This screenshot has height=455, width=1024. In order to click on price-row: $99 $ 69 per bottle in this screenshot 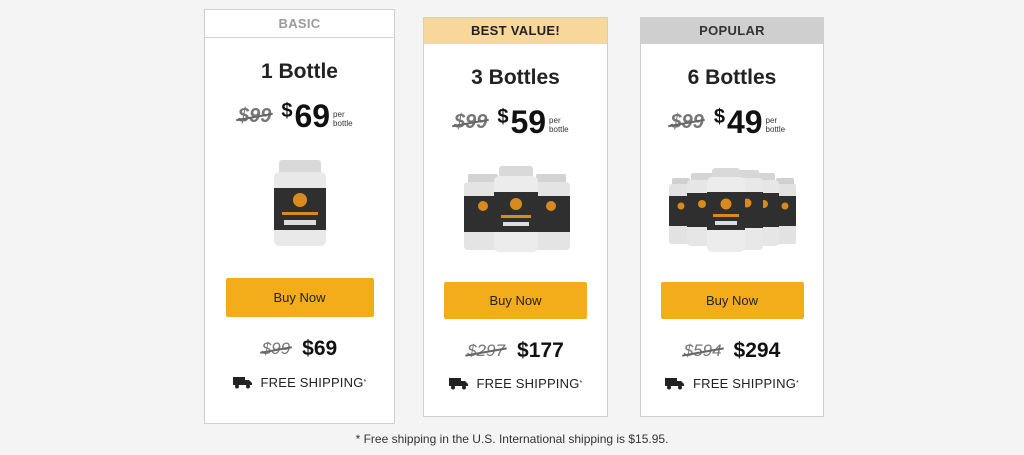, I will do `click(299, 116)`.